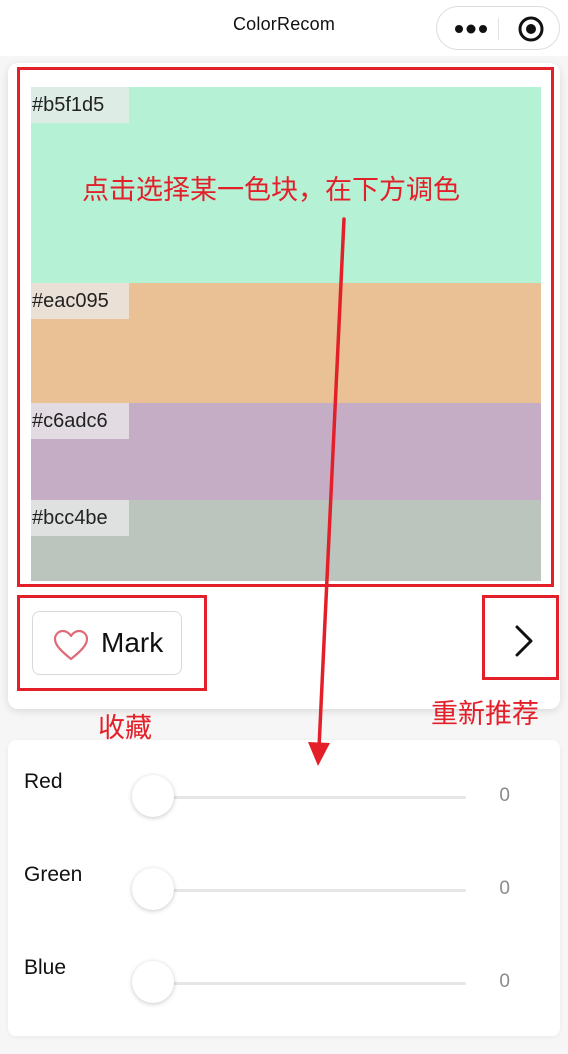 The width and height of the screenshot is (568, 1054). What do you see at coordinates (284, 893) in the screenshot?
I see `green-slider-row: Green 0` at bounding box center [284, 893].